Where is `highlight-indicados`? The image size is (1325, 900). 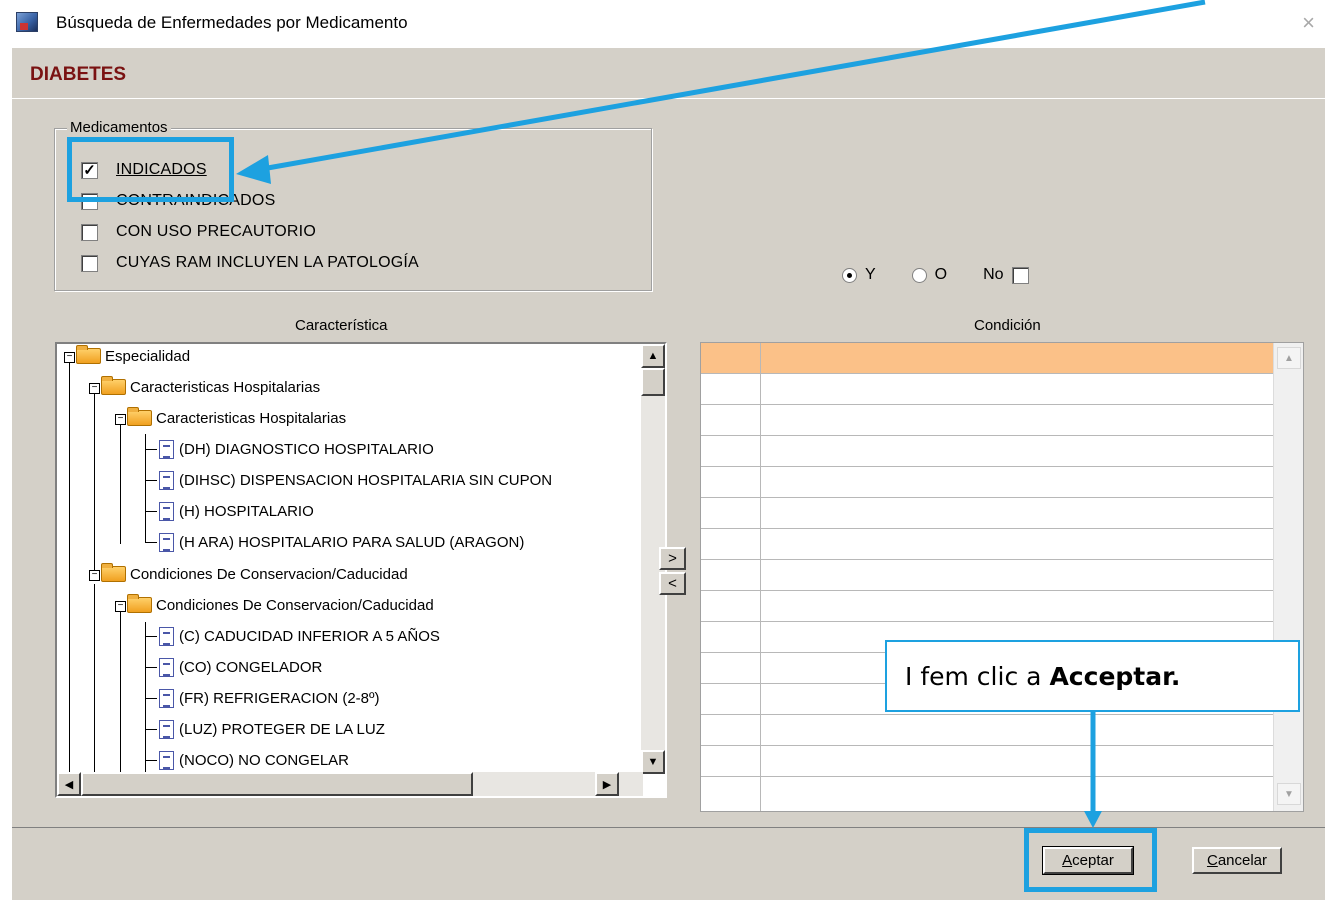
highlight-indicados is located at coordinates (150, 169).